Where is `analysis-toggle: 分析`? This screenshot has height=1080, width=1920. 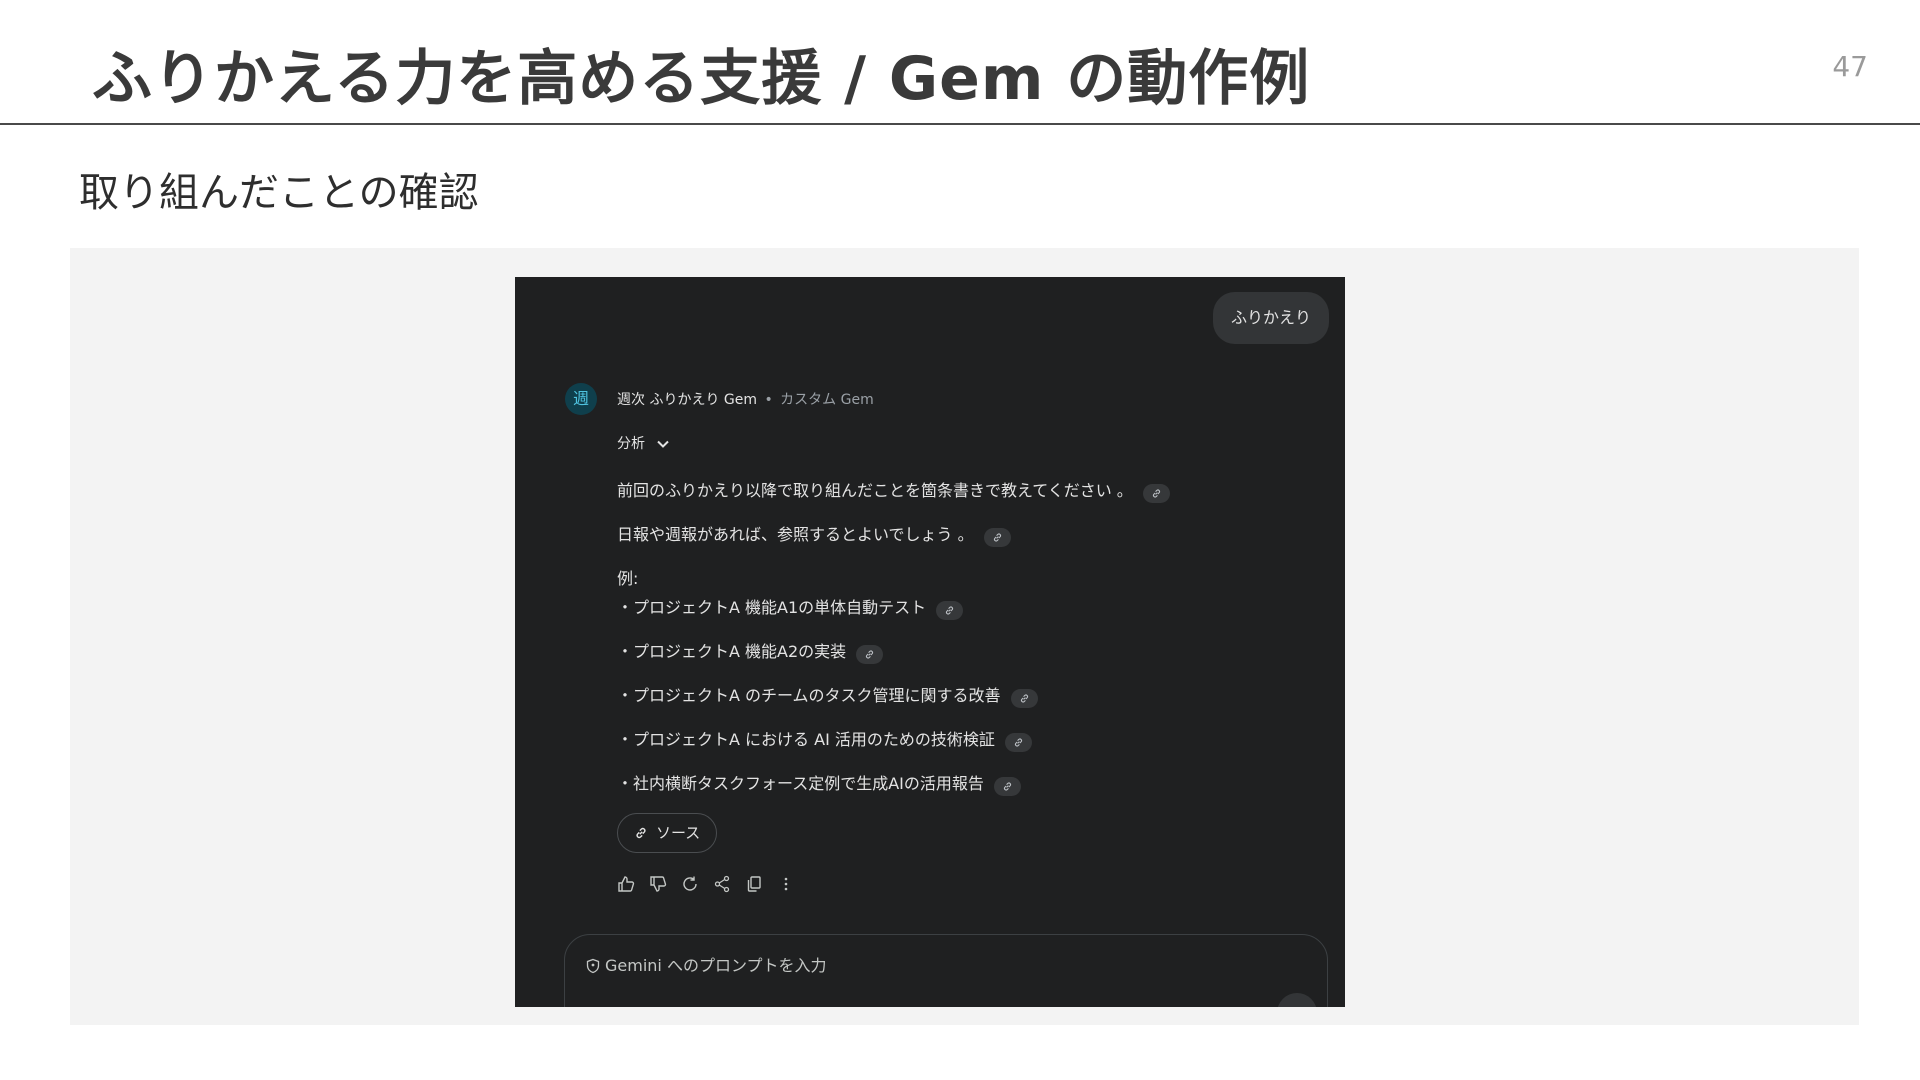 analysis-toggle: 分析 is located at coordinates (643, 443).